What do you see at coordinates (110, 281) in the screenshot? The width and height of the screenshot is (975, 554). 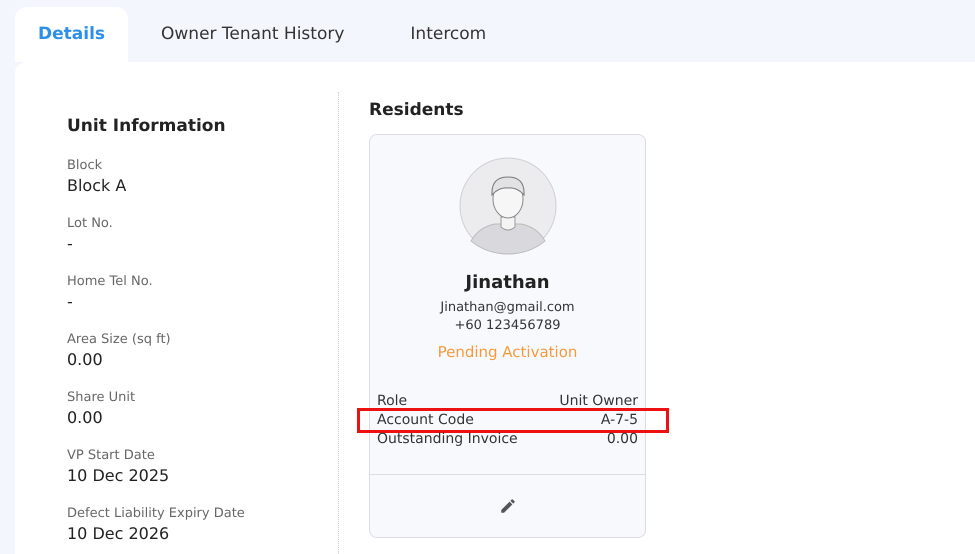 I see `field-label: Home Tel No.` at bounding box center [110, 281].